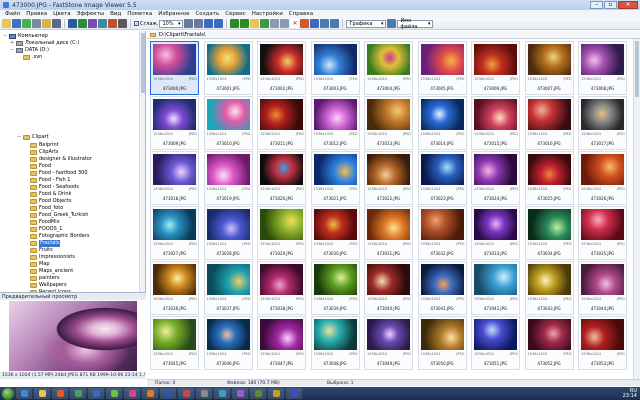 Image resolution: width=640 pixels, height=400 pixels. Describe the element at coordinates (56, 173) in the screenshot. I see `tree-item: Food - fastfood 300` at that location.